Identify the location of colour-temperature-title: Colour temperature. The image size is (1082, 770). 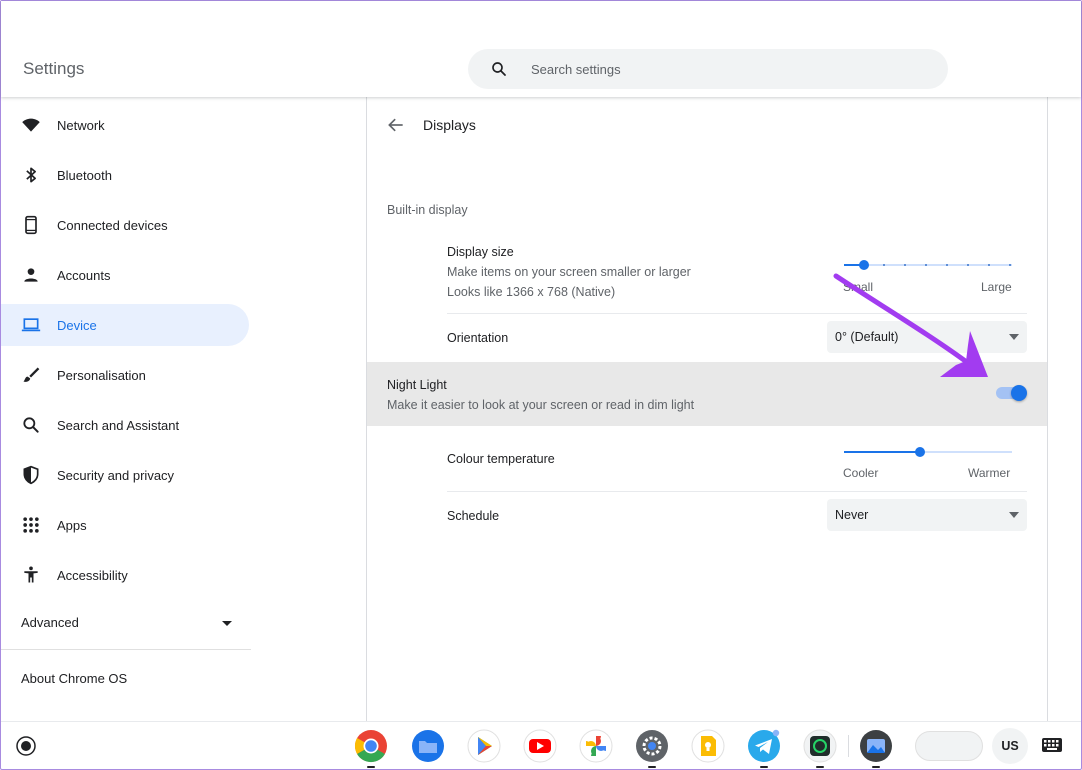
(501, 459).